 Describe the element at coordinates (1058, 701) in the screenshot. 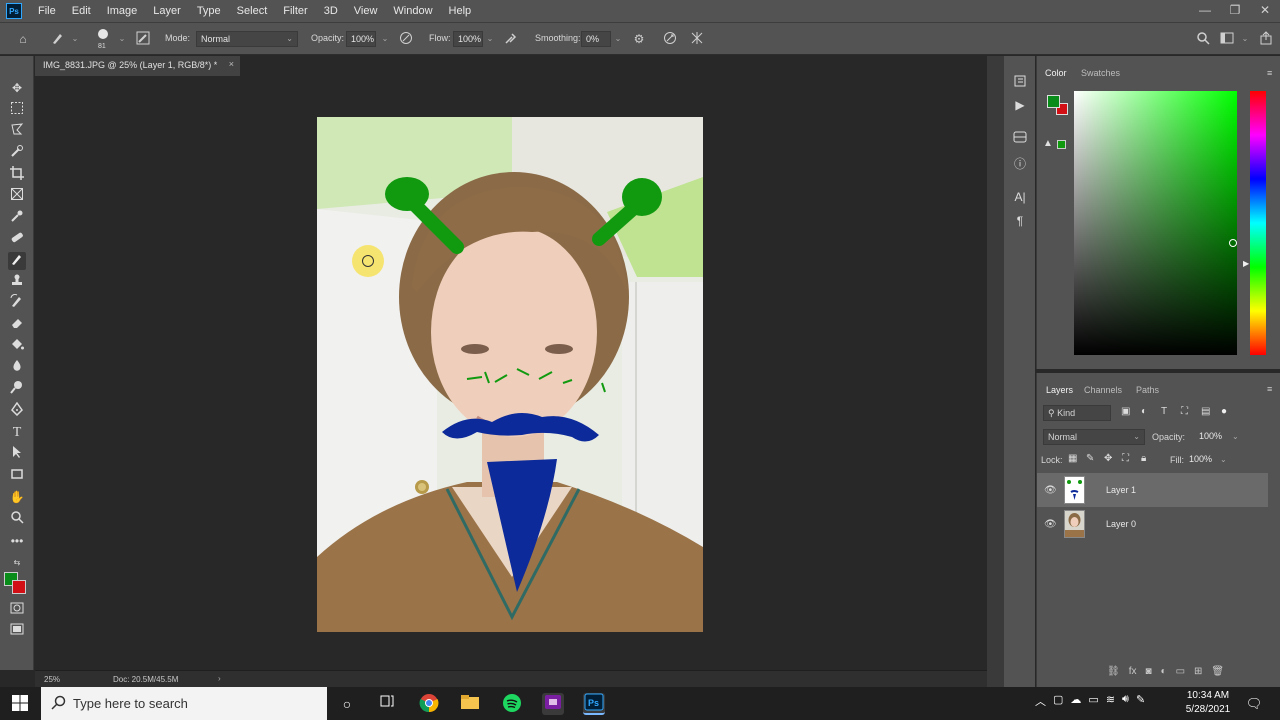

I see `meet-now-icon: ▢` at that location.